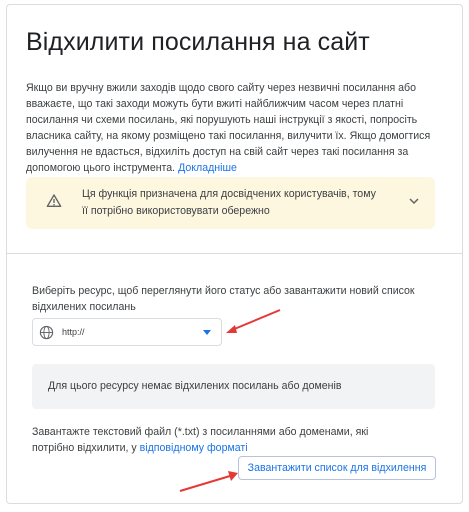 The width and height of the screenshot is (469, 512). Describe the element at coordinates (208, 481) in the screenshot. I see `annotation-arrow-button` at that location.